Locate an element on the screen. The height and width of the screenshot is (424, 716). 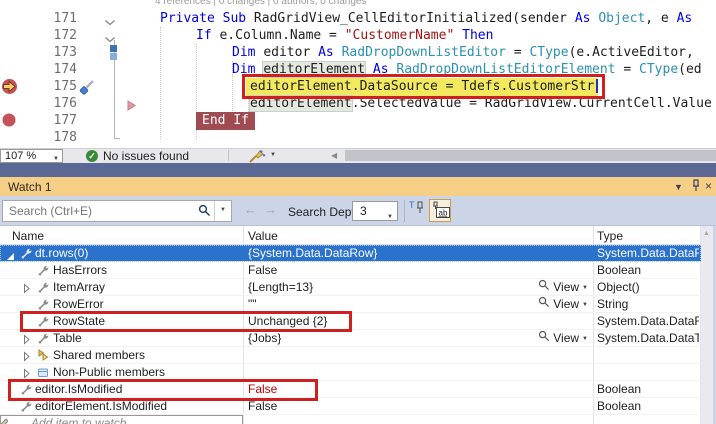
line-number: 174 is located at coordinates (65, 69).